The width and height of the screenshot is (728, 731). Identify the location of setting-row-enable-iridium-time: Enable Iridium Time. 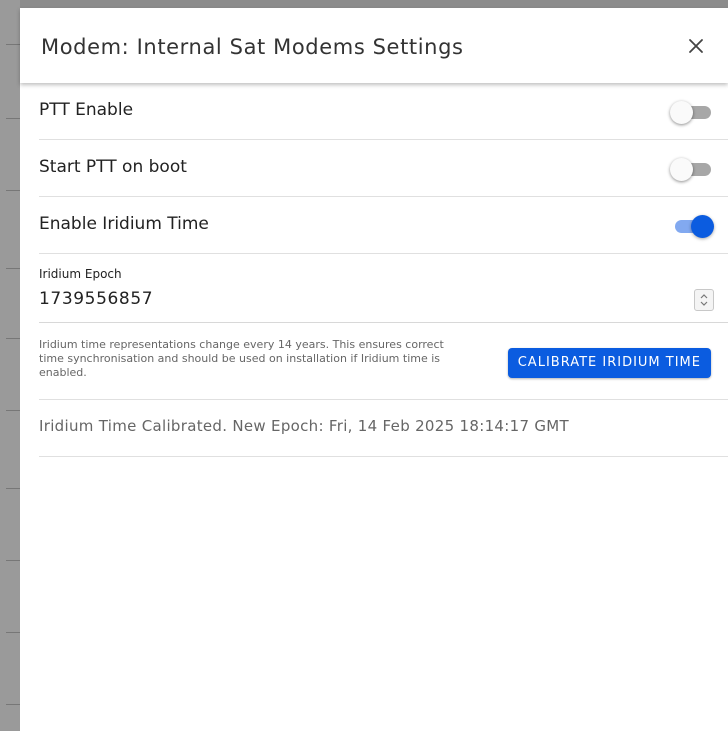
(383, 225).